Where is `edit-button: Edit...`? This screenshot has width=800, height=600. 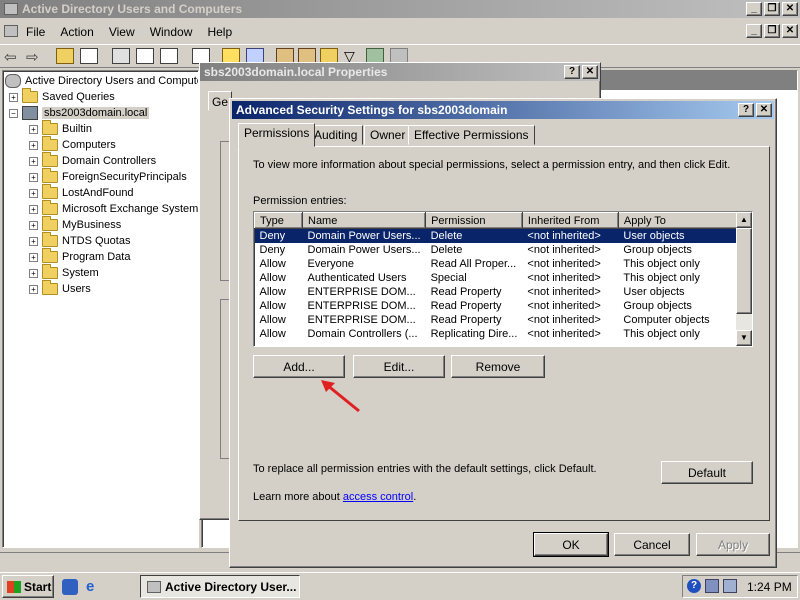
edit-button: Edit... is located at coordinates (399, 366).